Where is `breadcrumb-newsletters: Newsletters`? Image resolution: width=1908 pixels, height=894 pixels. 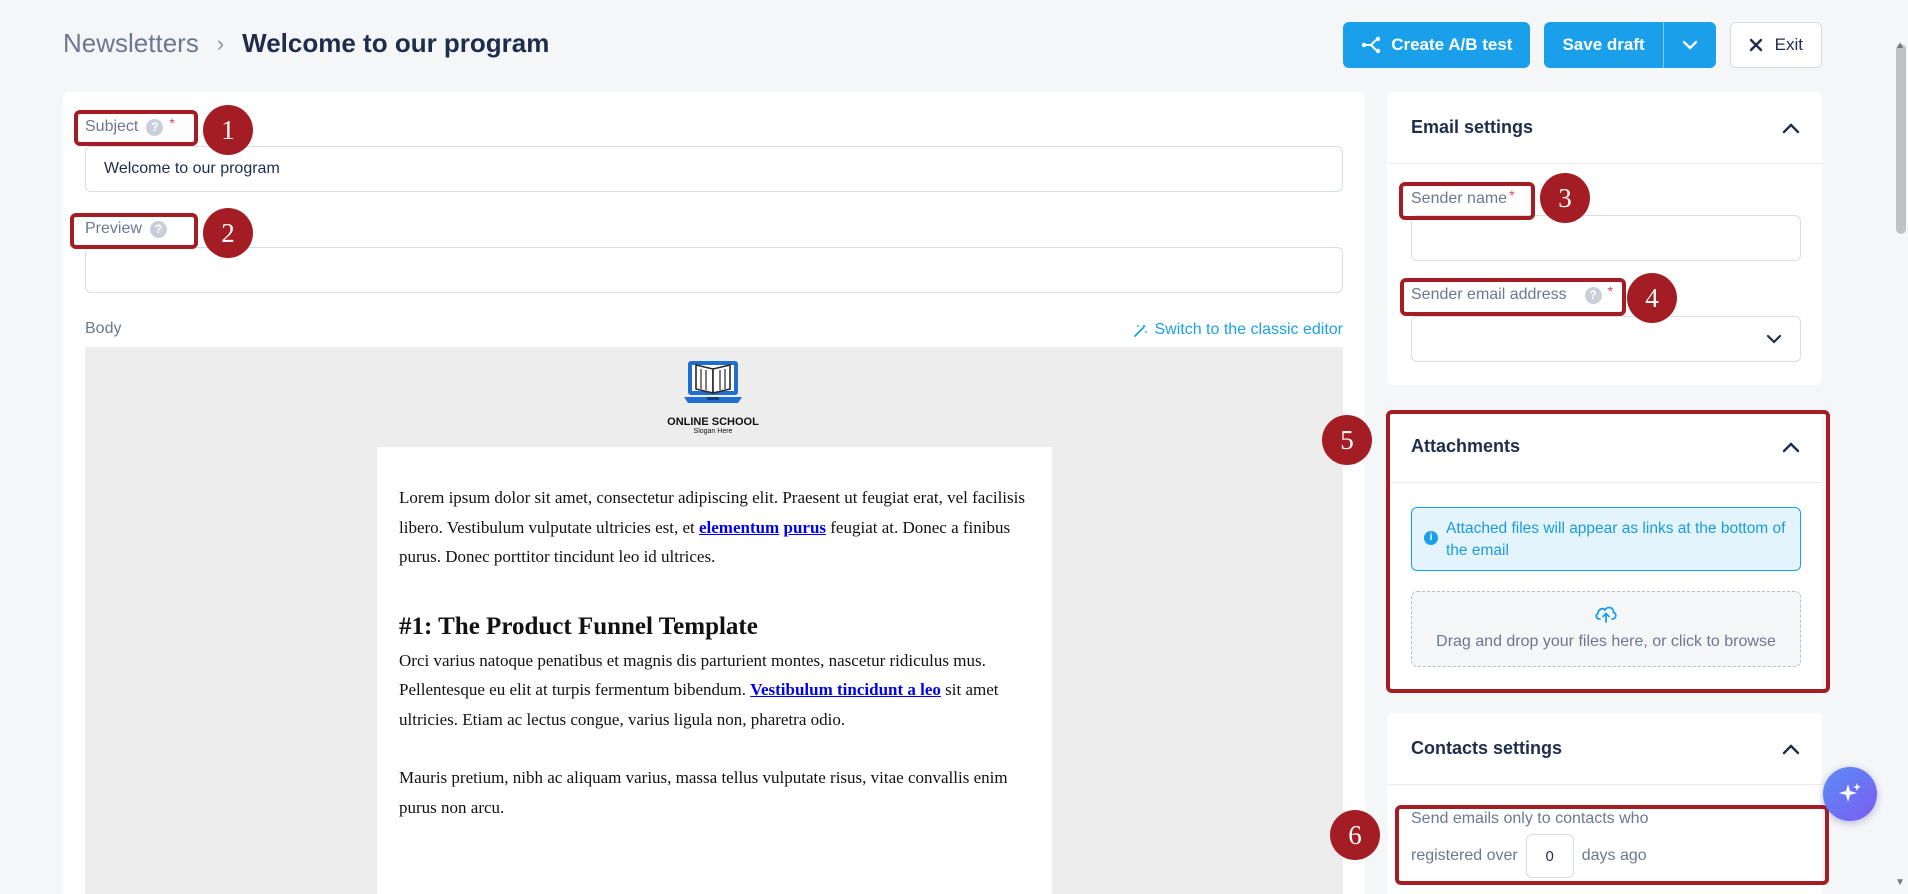 breadcrumb-newsletters: Newsletters is located at coordinates (131, 43).